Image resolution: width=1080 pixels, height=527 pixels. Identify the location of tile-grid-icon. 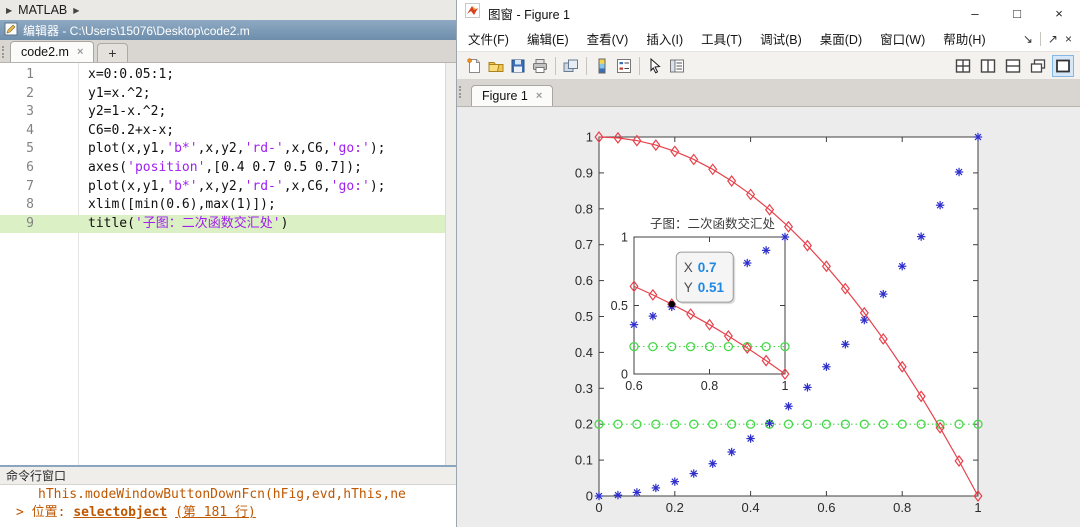
(963, 66).